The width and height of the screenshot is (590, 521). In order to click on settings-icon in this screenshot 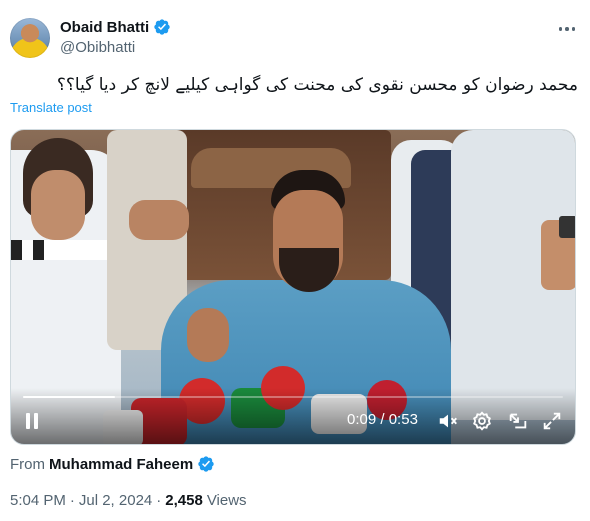, I will do `click(482, 421)`.